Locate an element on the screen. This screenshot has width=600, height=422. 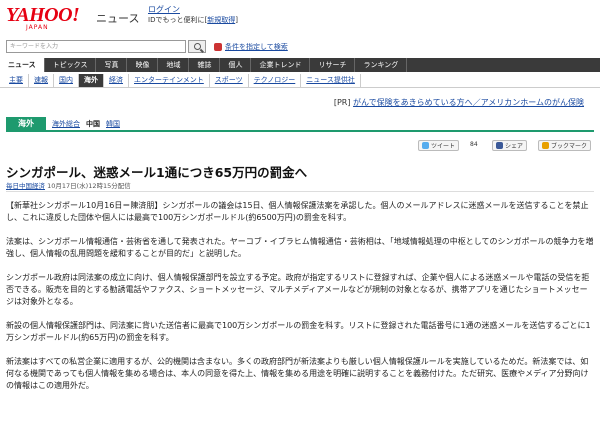
facebook-share-button: シェア is located at coordinates (510, 145).